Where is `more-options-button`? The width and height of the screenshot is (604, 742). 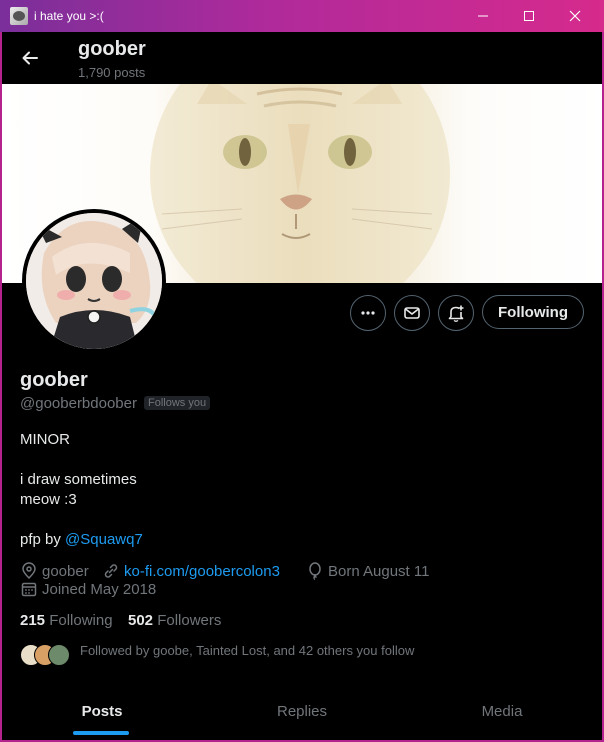 more-options-button is located at coordinates (368, 313).